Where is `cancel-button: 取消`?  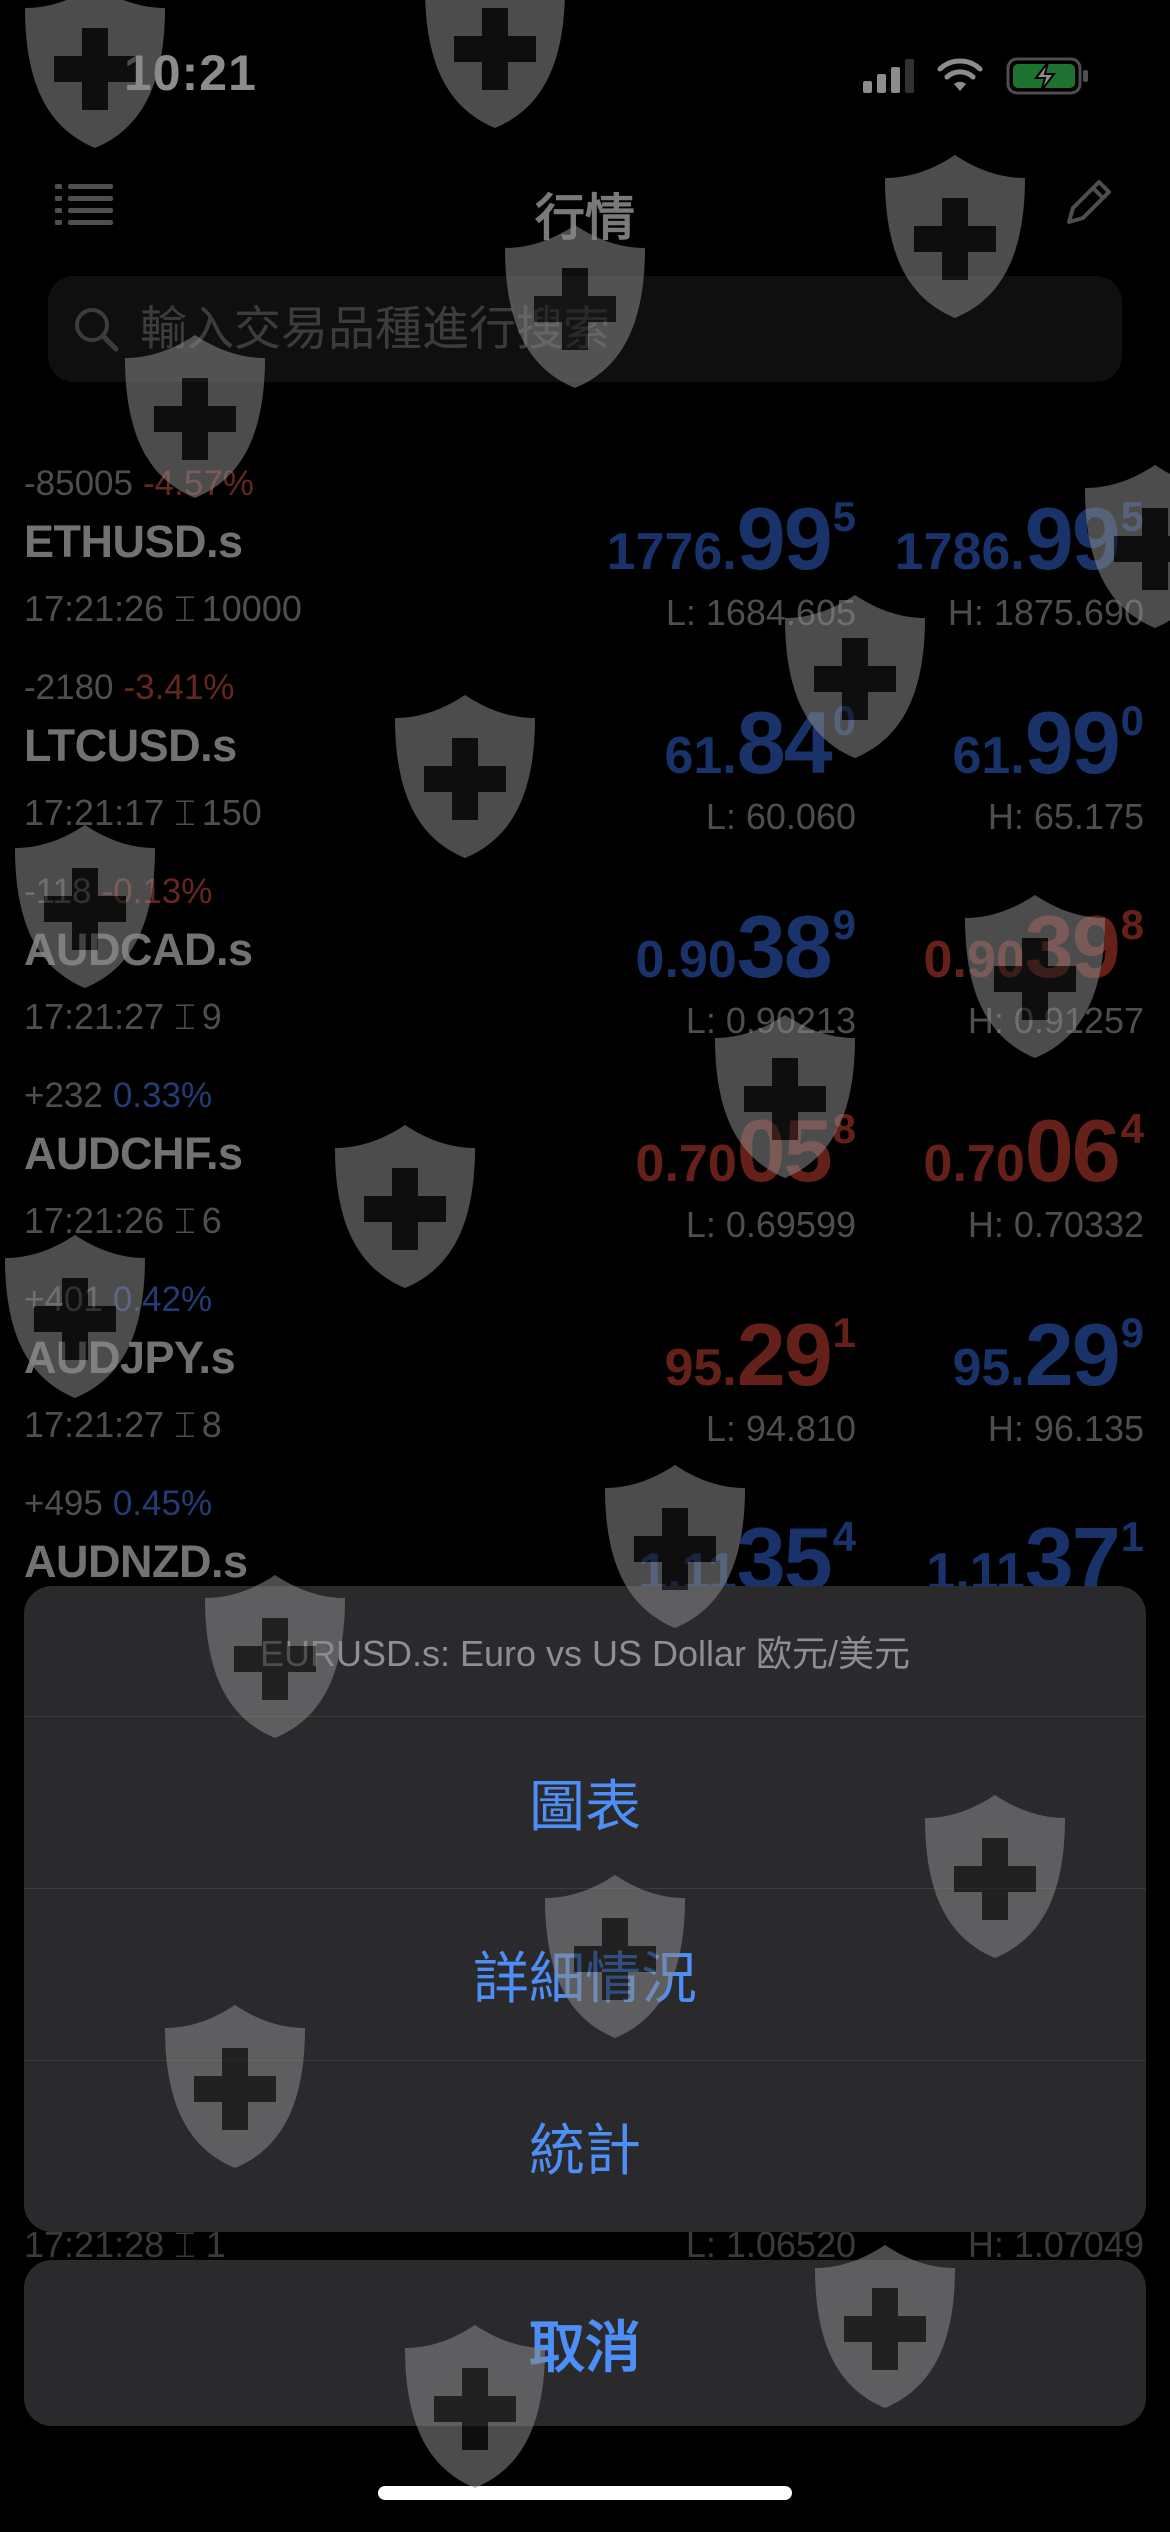 cancel-button: 取消 is located at coordinates (585, 2343).